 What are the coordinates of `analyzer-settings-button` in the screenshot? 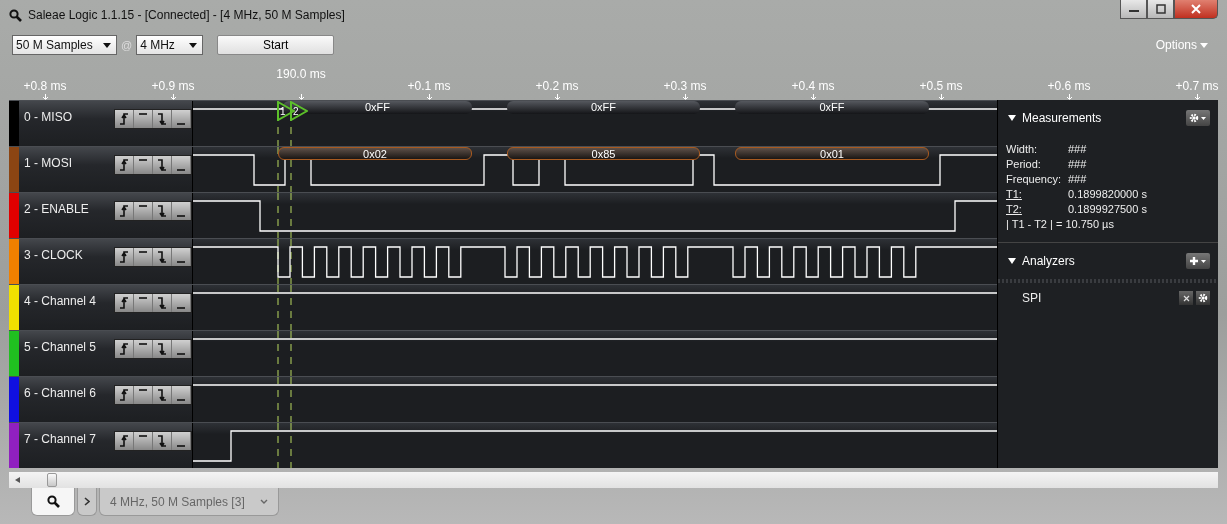 It's located at (1203, 298).